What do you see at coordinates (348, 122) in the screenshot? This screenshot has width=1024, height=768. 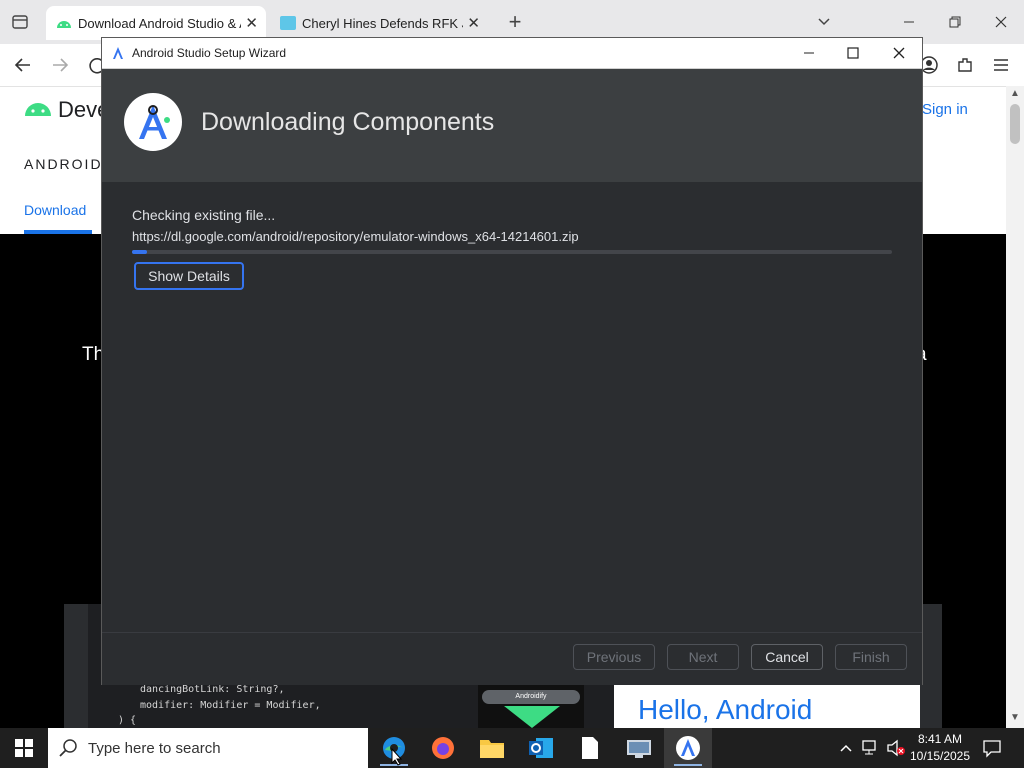 I see `wizard-heading: Downloading Components` at bounding box center [348, 122].